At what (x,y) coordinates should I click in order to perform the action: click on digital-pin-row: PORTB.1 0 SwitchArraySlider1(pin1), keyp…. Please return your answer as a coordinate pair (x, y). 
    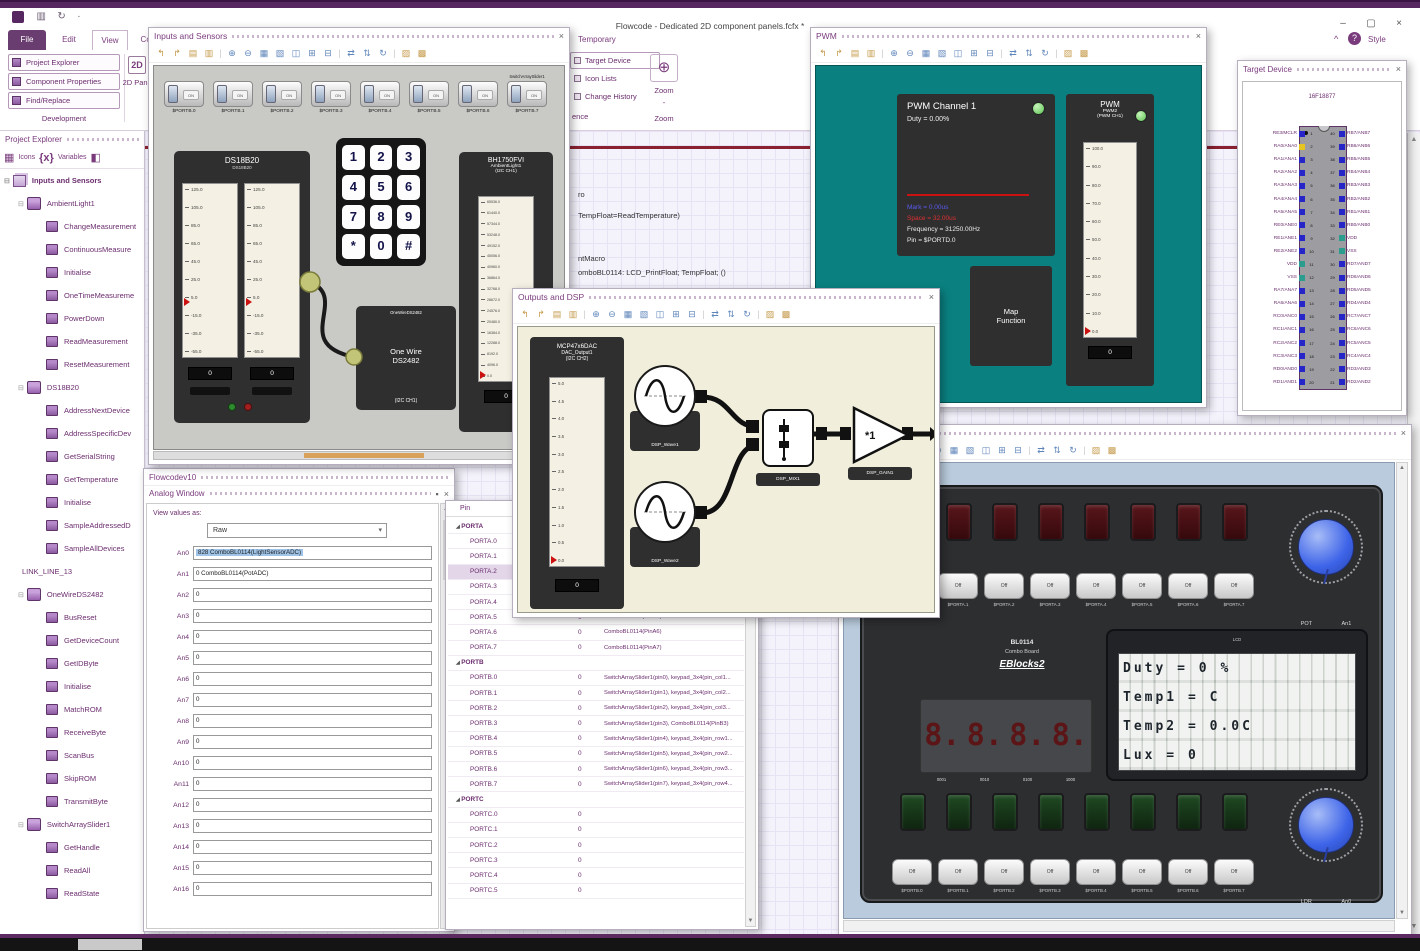
    Looking at the image, I should click on (596, 694).